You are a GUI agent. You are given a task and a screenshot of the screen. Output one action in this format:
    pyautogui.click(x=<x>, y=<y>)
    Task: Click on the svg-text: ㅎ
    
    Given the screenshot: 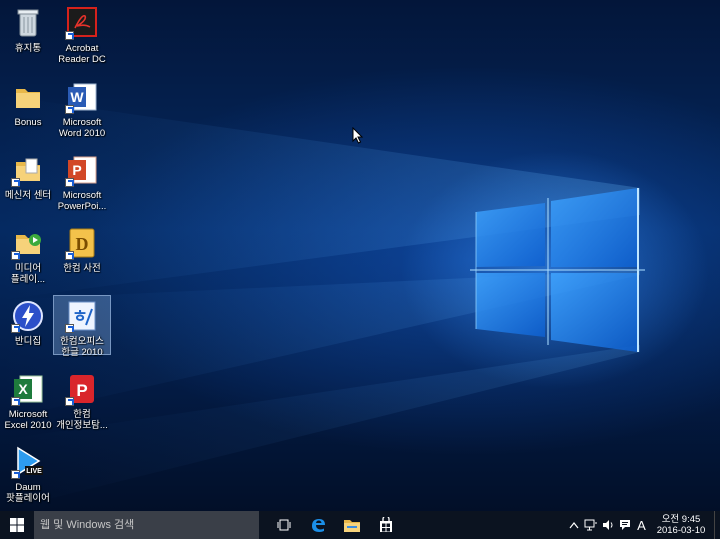 What is the action you would take?
    pyautogui.click(x=80, y=316)
    